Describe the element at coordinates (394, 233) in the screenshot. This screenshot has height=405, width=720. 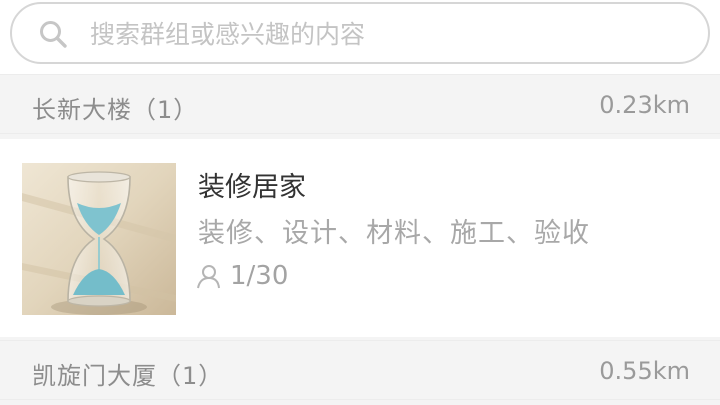
I see `group-tags: 装修、设计、材料、施工、验收` at that location.